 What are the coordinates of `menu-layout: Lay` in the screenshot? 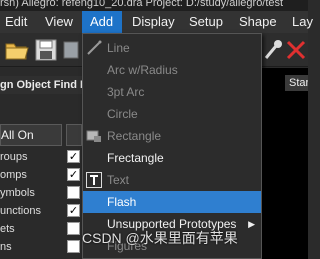 It's located at (302, 22).